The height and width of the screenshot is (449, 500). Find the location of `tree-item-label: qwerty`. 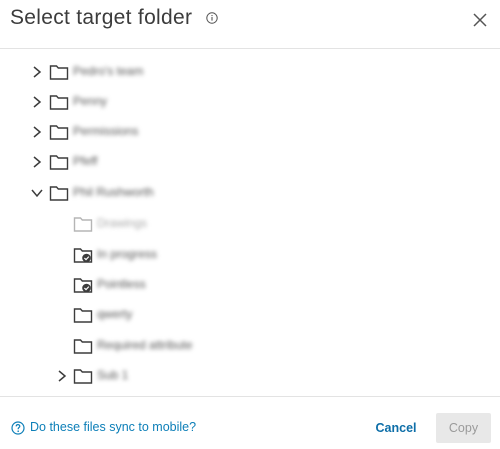

tree-item-label: qwerty is located at coordinates (115, 314).